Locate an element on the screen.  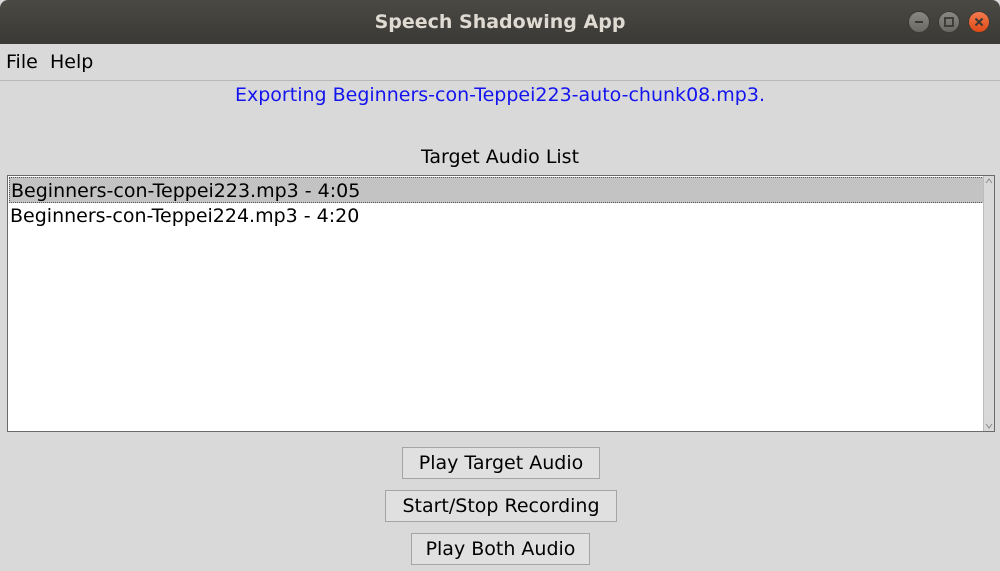
title-bar: Speech Shadowing App is located at coordinates (500, 22).